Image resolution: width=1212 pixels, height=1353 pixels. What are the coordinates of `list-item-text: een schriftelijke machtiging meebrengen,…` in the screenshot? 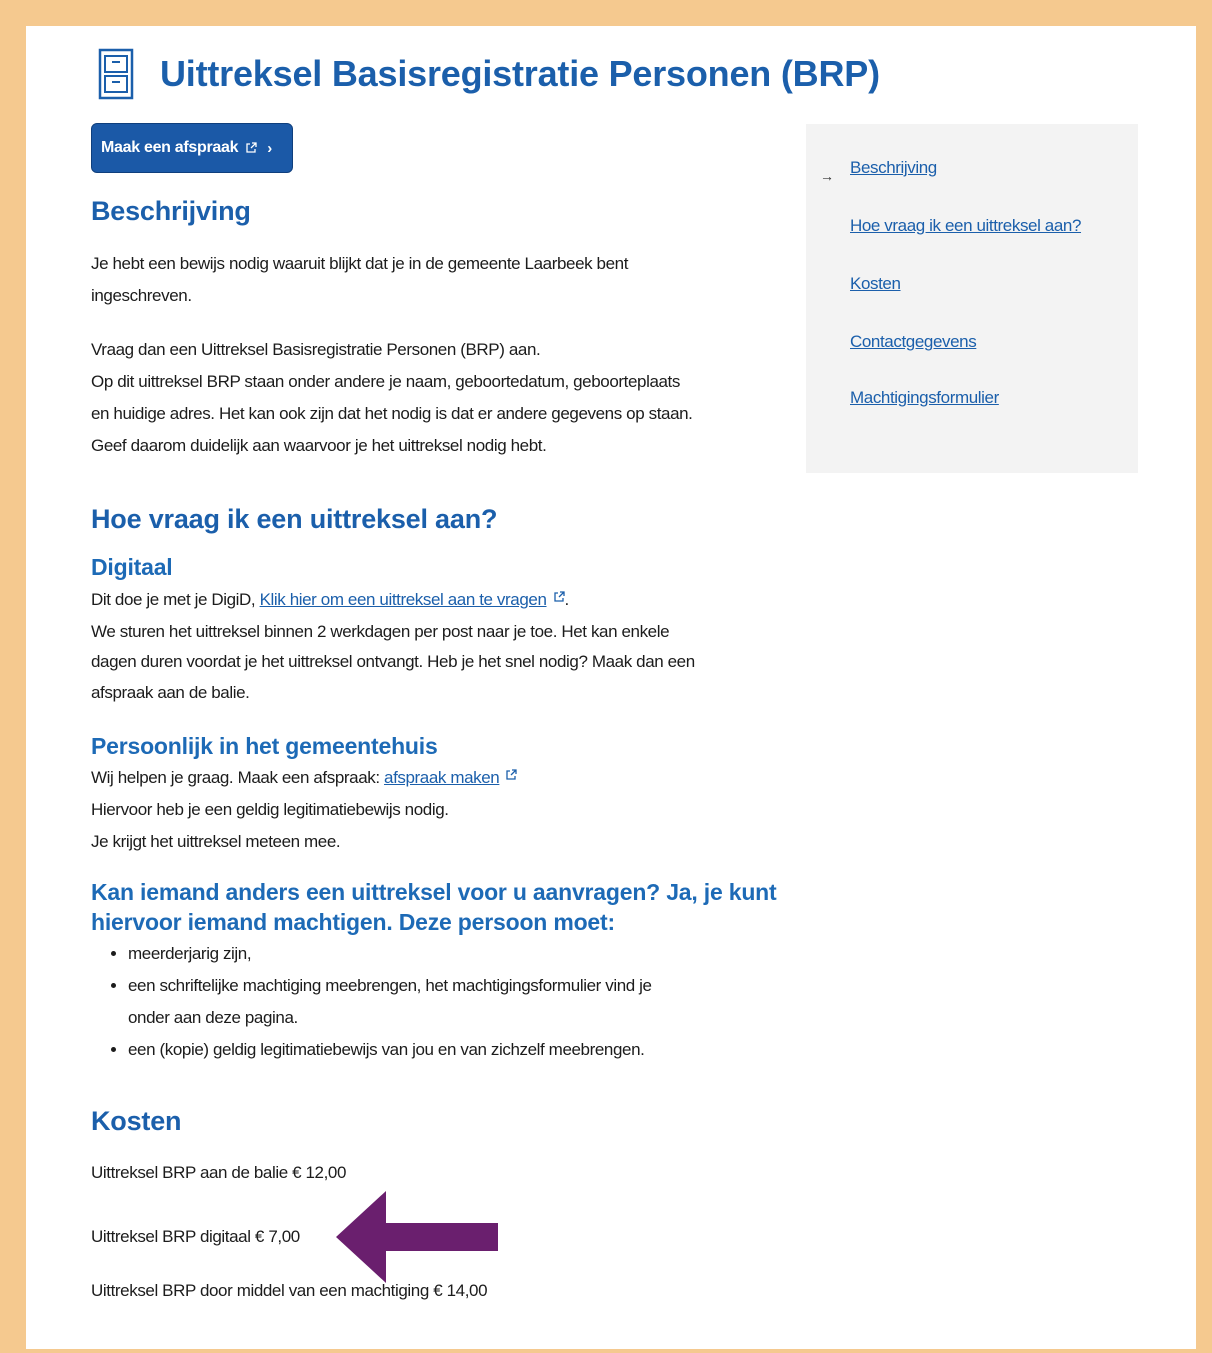 It's located at (390, 985).